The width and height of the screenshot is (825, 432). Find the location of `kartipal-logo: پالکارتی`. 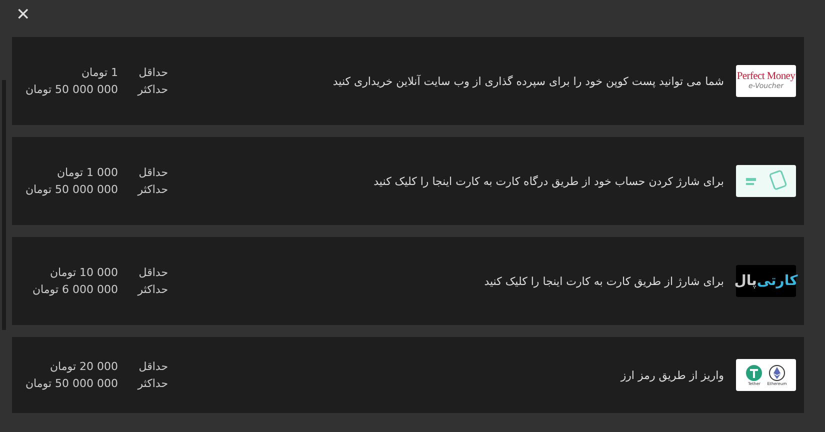

kartipal-logo: پالکارتی is located at coordinates (766, 281).